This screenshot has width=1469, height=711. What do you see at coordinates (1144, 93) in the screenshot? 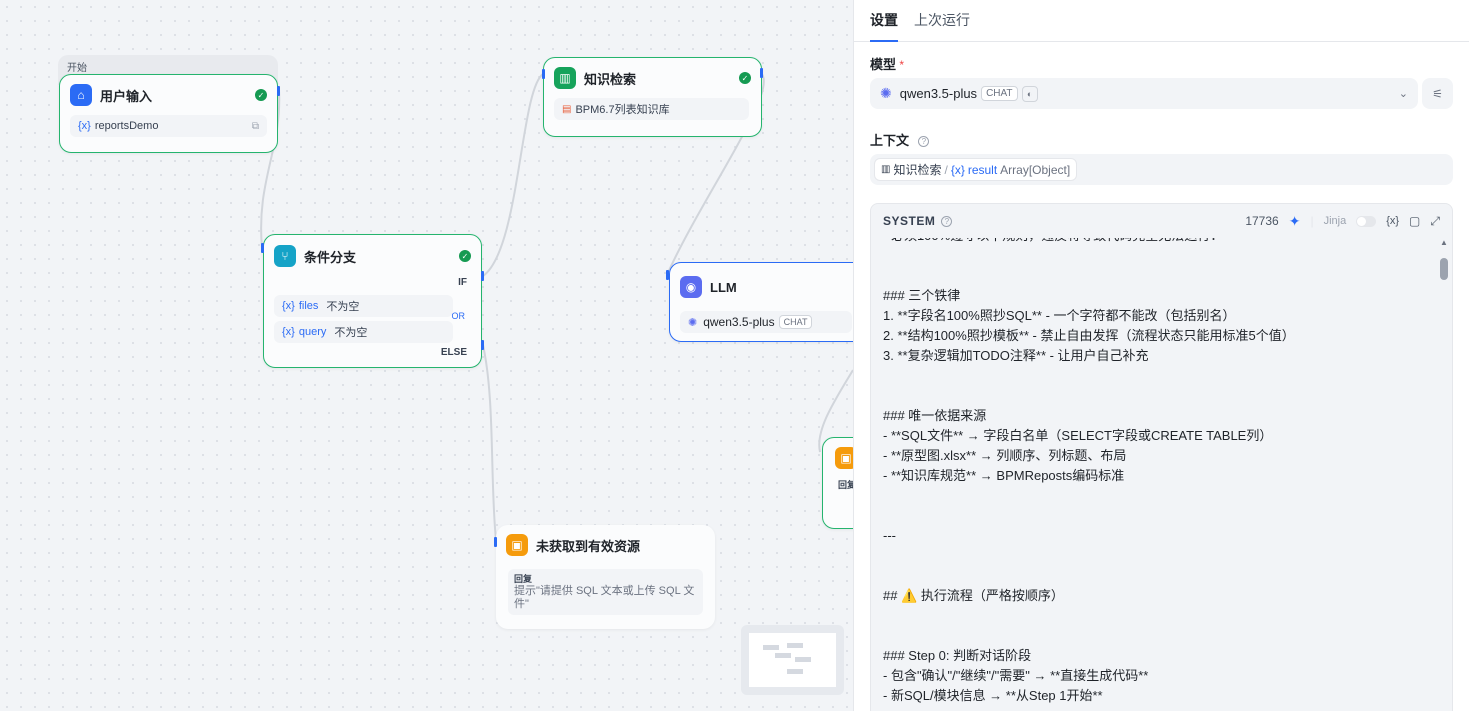
I see `model-selector: ✺ qwen3.5-plus CHAT ◐ ⌄` at bounding box center [1144, 93].